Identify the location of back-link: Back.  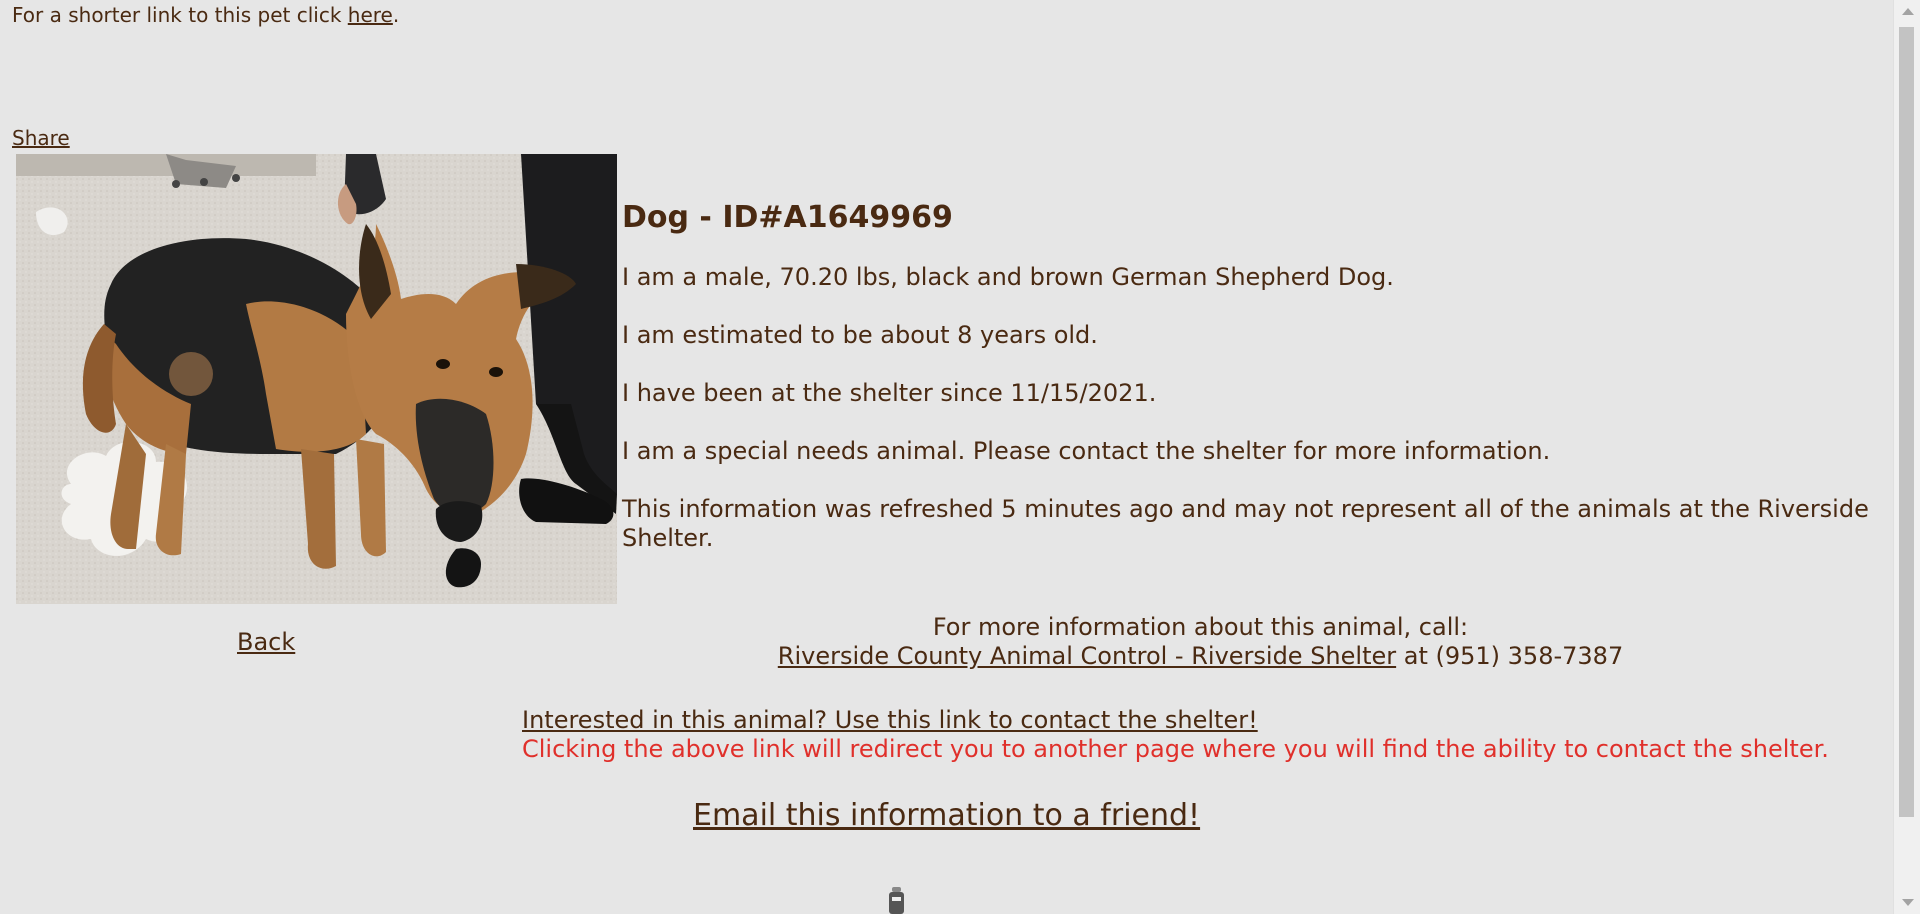
(266, 642).